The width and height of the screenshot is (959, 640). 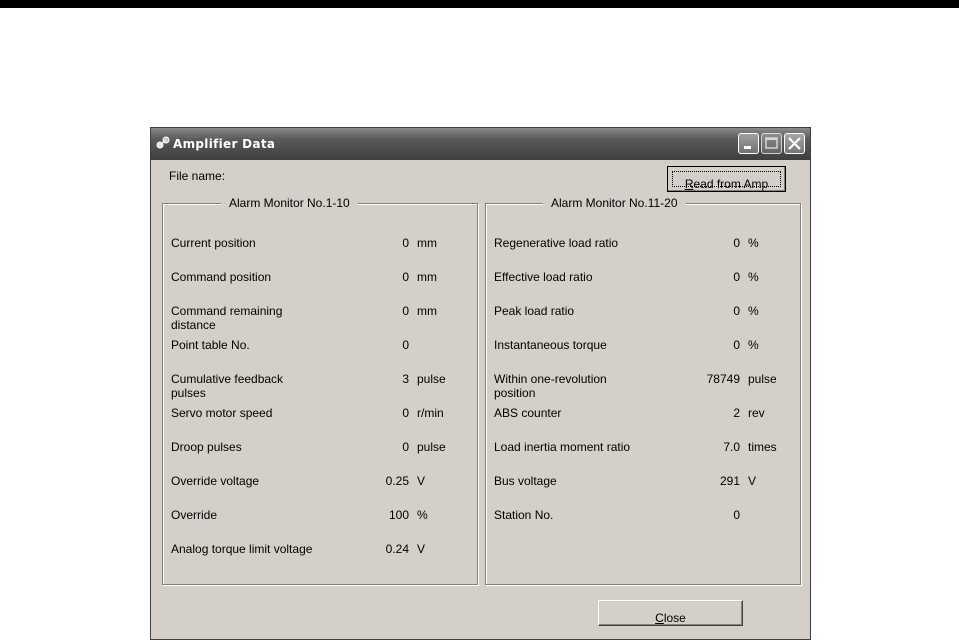 I want to click on group-title-11-20: Alarm Monitor No.11-20, so click(x=614, y=203).